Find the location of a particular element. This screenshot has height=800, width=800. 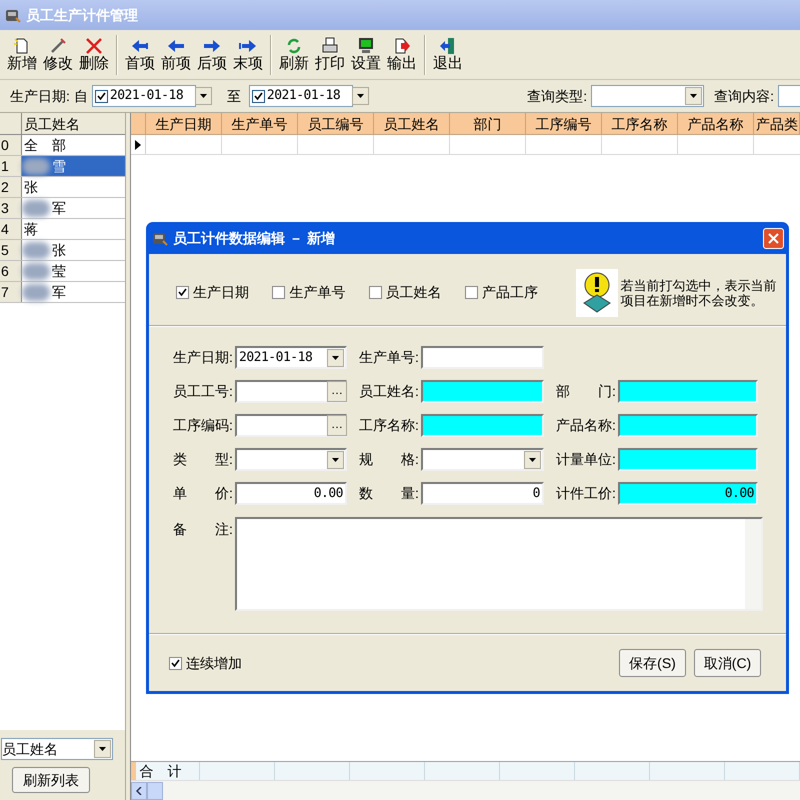

input-field: 0 is located at coordinates (482, 493).